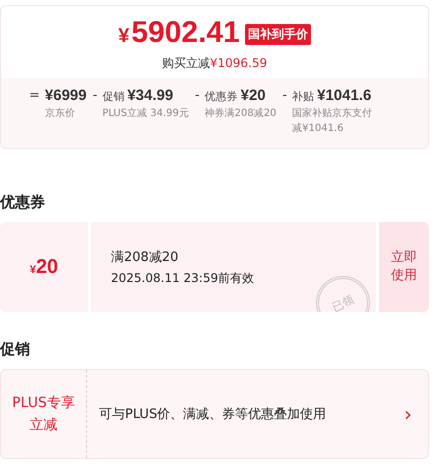  Describe the element at coordinates (150, 96) in the screenshot. I see `breakdown-amount: ¥34.99` at that location.